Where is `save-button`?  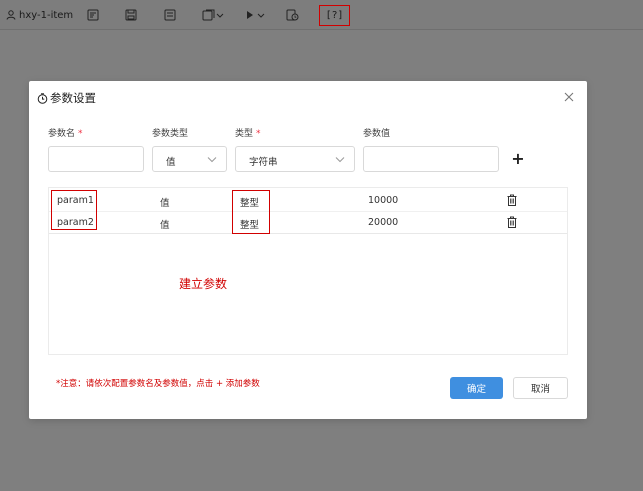 save-button is located at coordinates (131, 15).